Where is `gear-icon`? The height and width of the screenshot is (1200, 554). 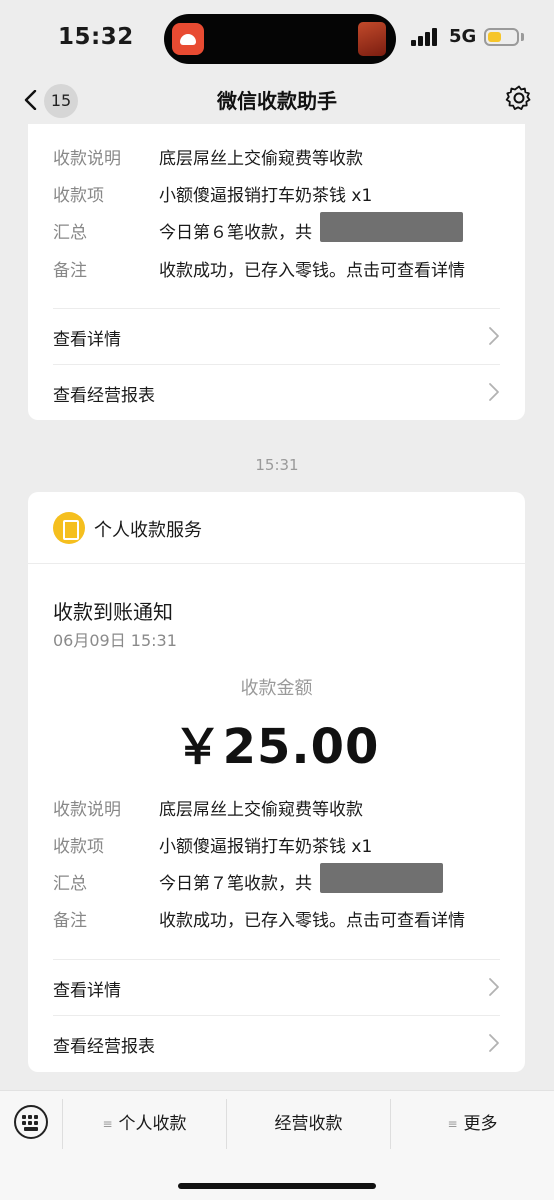
gear-icon is located at coordinates (519, 98).